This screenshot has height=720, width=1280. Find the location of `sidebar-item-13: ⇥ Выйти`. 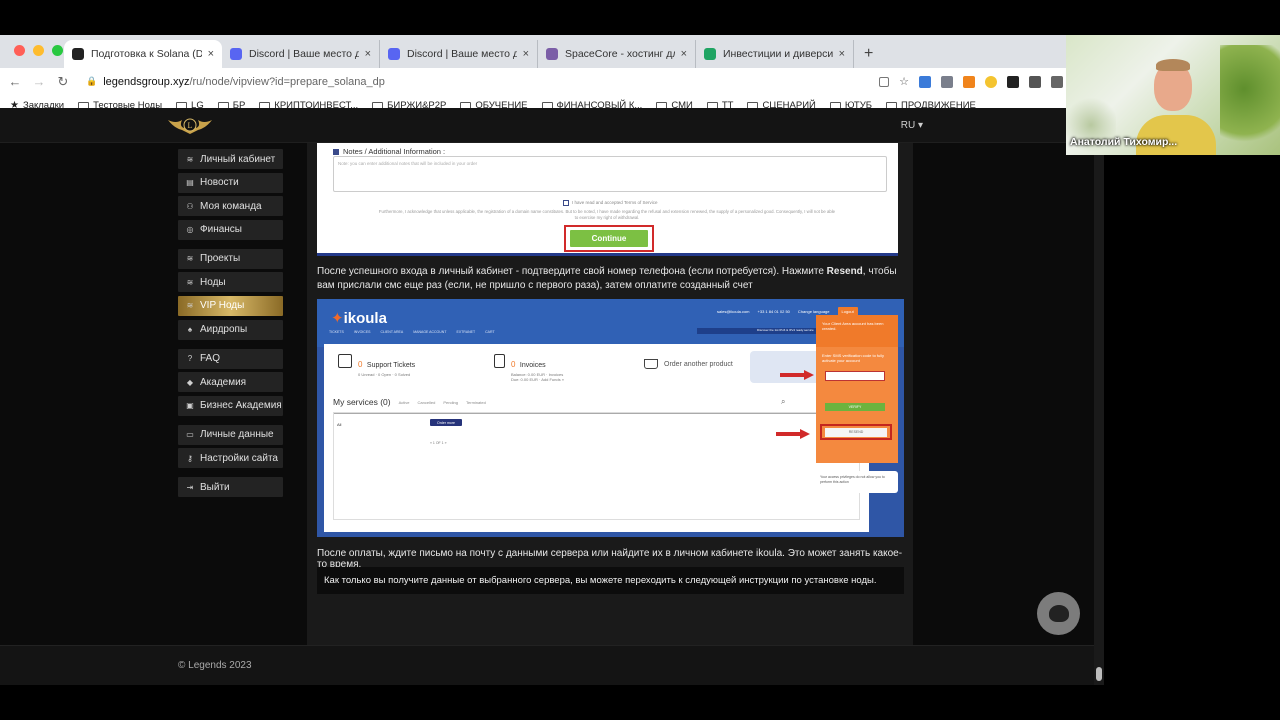

sidebar-item-13: ⇥ Выйти is located at coordinates (230, 487).